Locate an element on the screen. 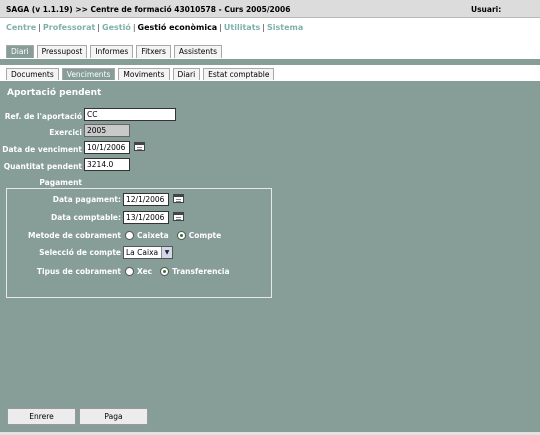 The width and height of the screenshot is (540, 435). compte-select: La Caixa ▼ is located at coordinates (148, 252).